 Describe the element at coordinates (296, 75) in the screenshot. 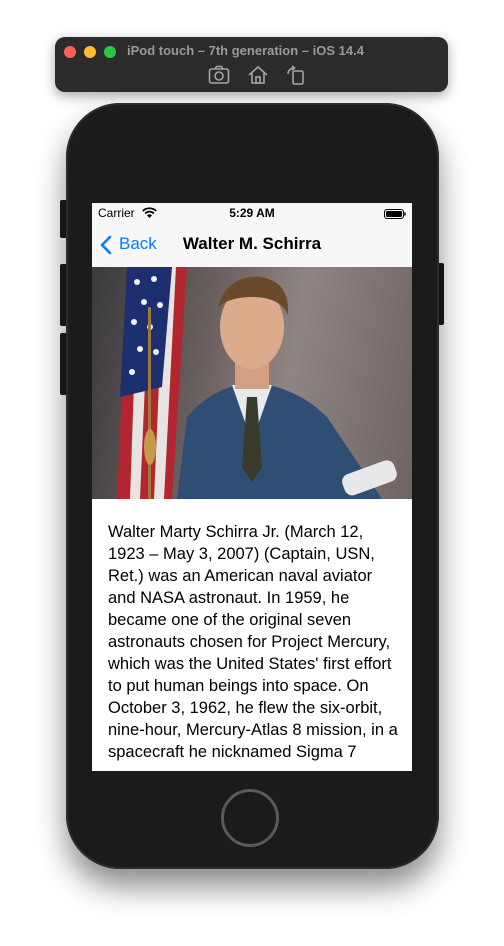

I see `rotate-icon` at that location.